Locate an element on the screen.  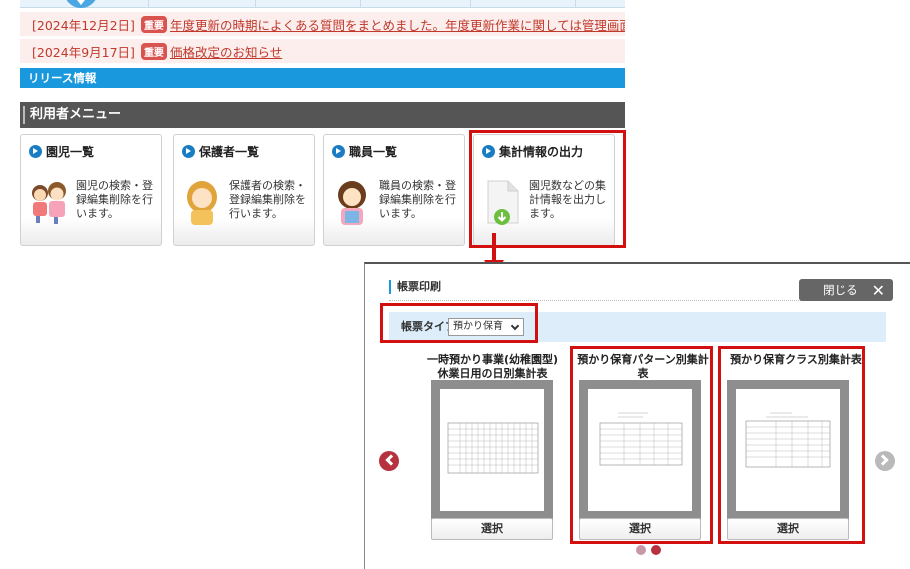
arrow-line is located at coordinates (494, 248).